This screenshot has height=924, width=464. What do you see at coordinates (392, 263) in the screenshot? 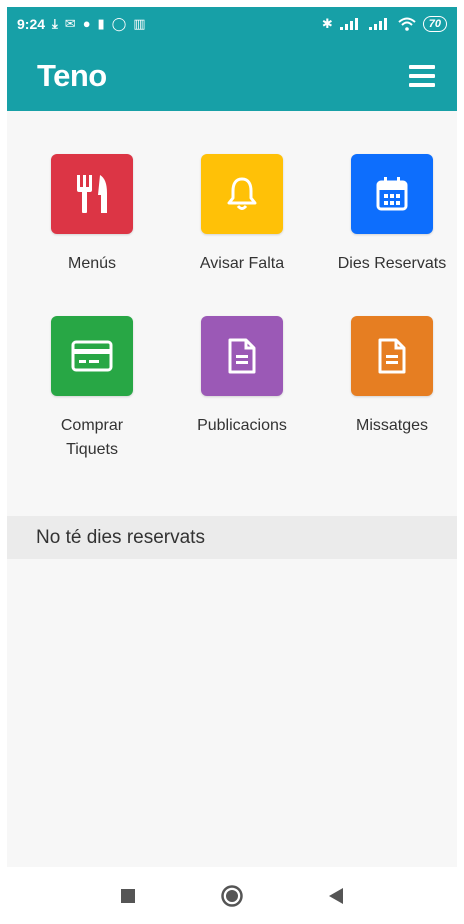
I see `tile-label: Dies Reservats` at bounding box center [392, 263].